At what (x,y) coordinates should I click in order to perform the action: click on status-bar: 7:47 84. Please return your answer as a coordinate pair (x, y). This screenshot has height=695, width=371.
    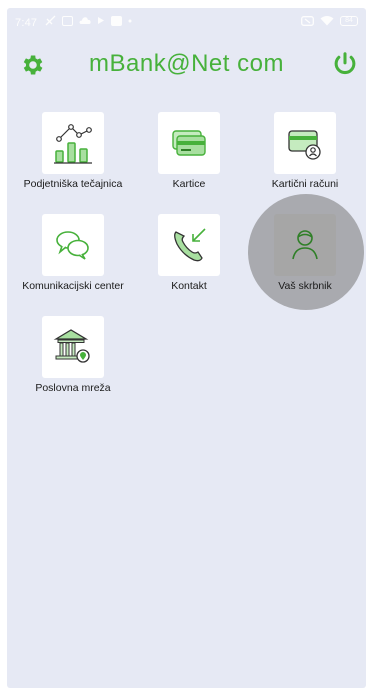
    Looking at the image, I should click on (186, 22).